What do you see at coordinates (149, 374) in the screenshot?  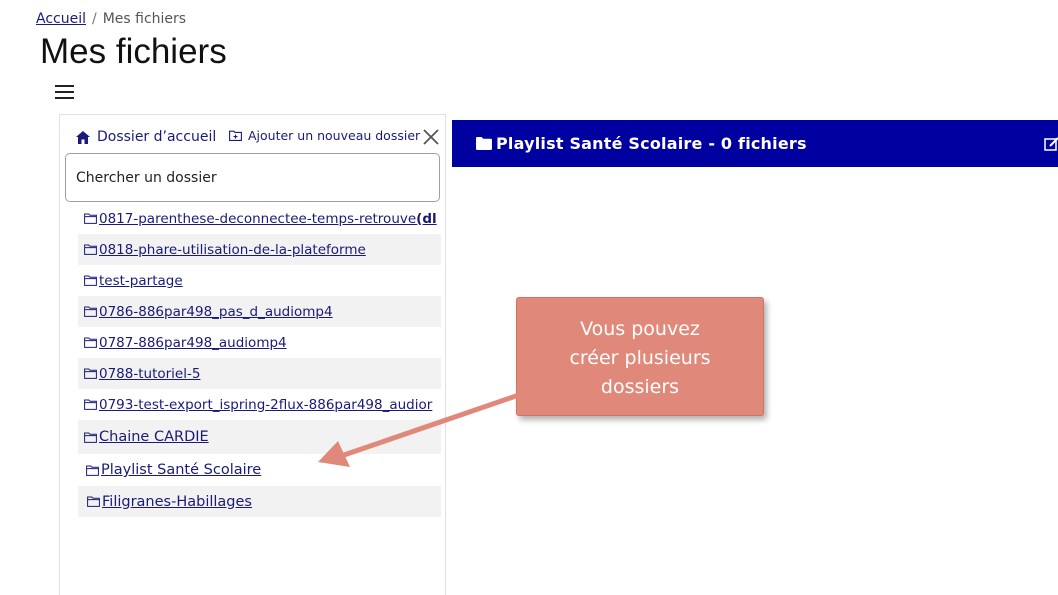 I see `folder-link: 0788-tutoriel-5` at bounding box center [149, 374].